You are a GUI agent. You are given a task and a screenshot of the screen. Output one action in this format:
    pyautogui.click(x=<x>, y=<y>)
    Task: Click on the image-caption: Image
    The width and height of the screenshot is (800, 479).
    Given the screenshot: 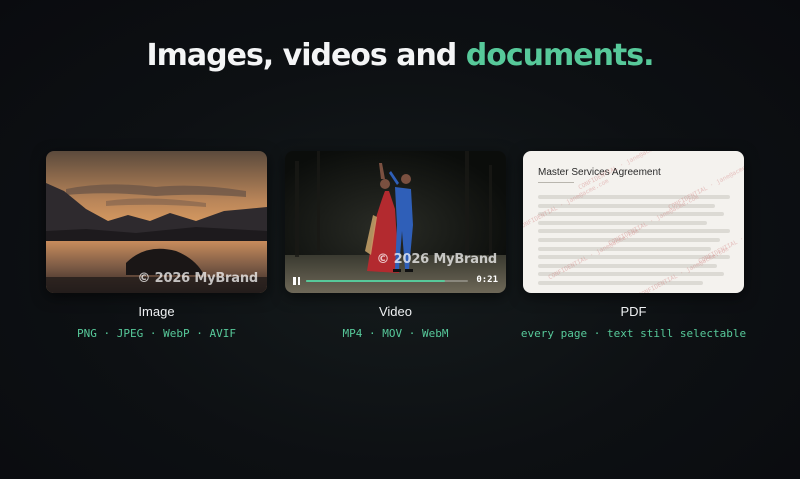 What is the action you would take?
    pyautogui.click(x=156, y=311)
    